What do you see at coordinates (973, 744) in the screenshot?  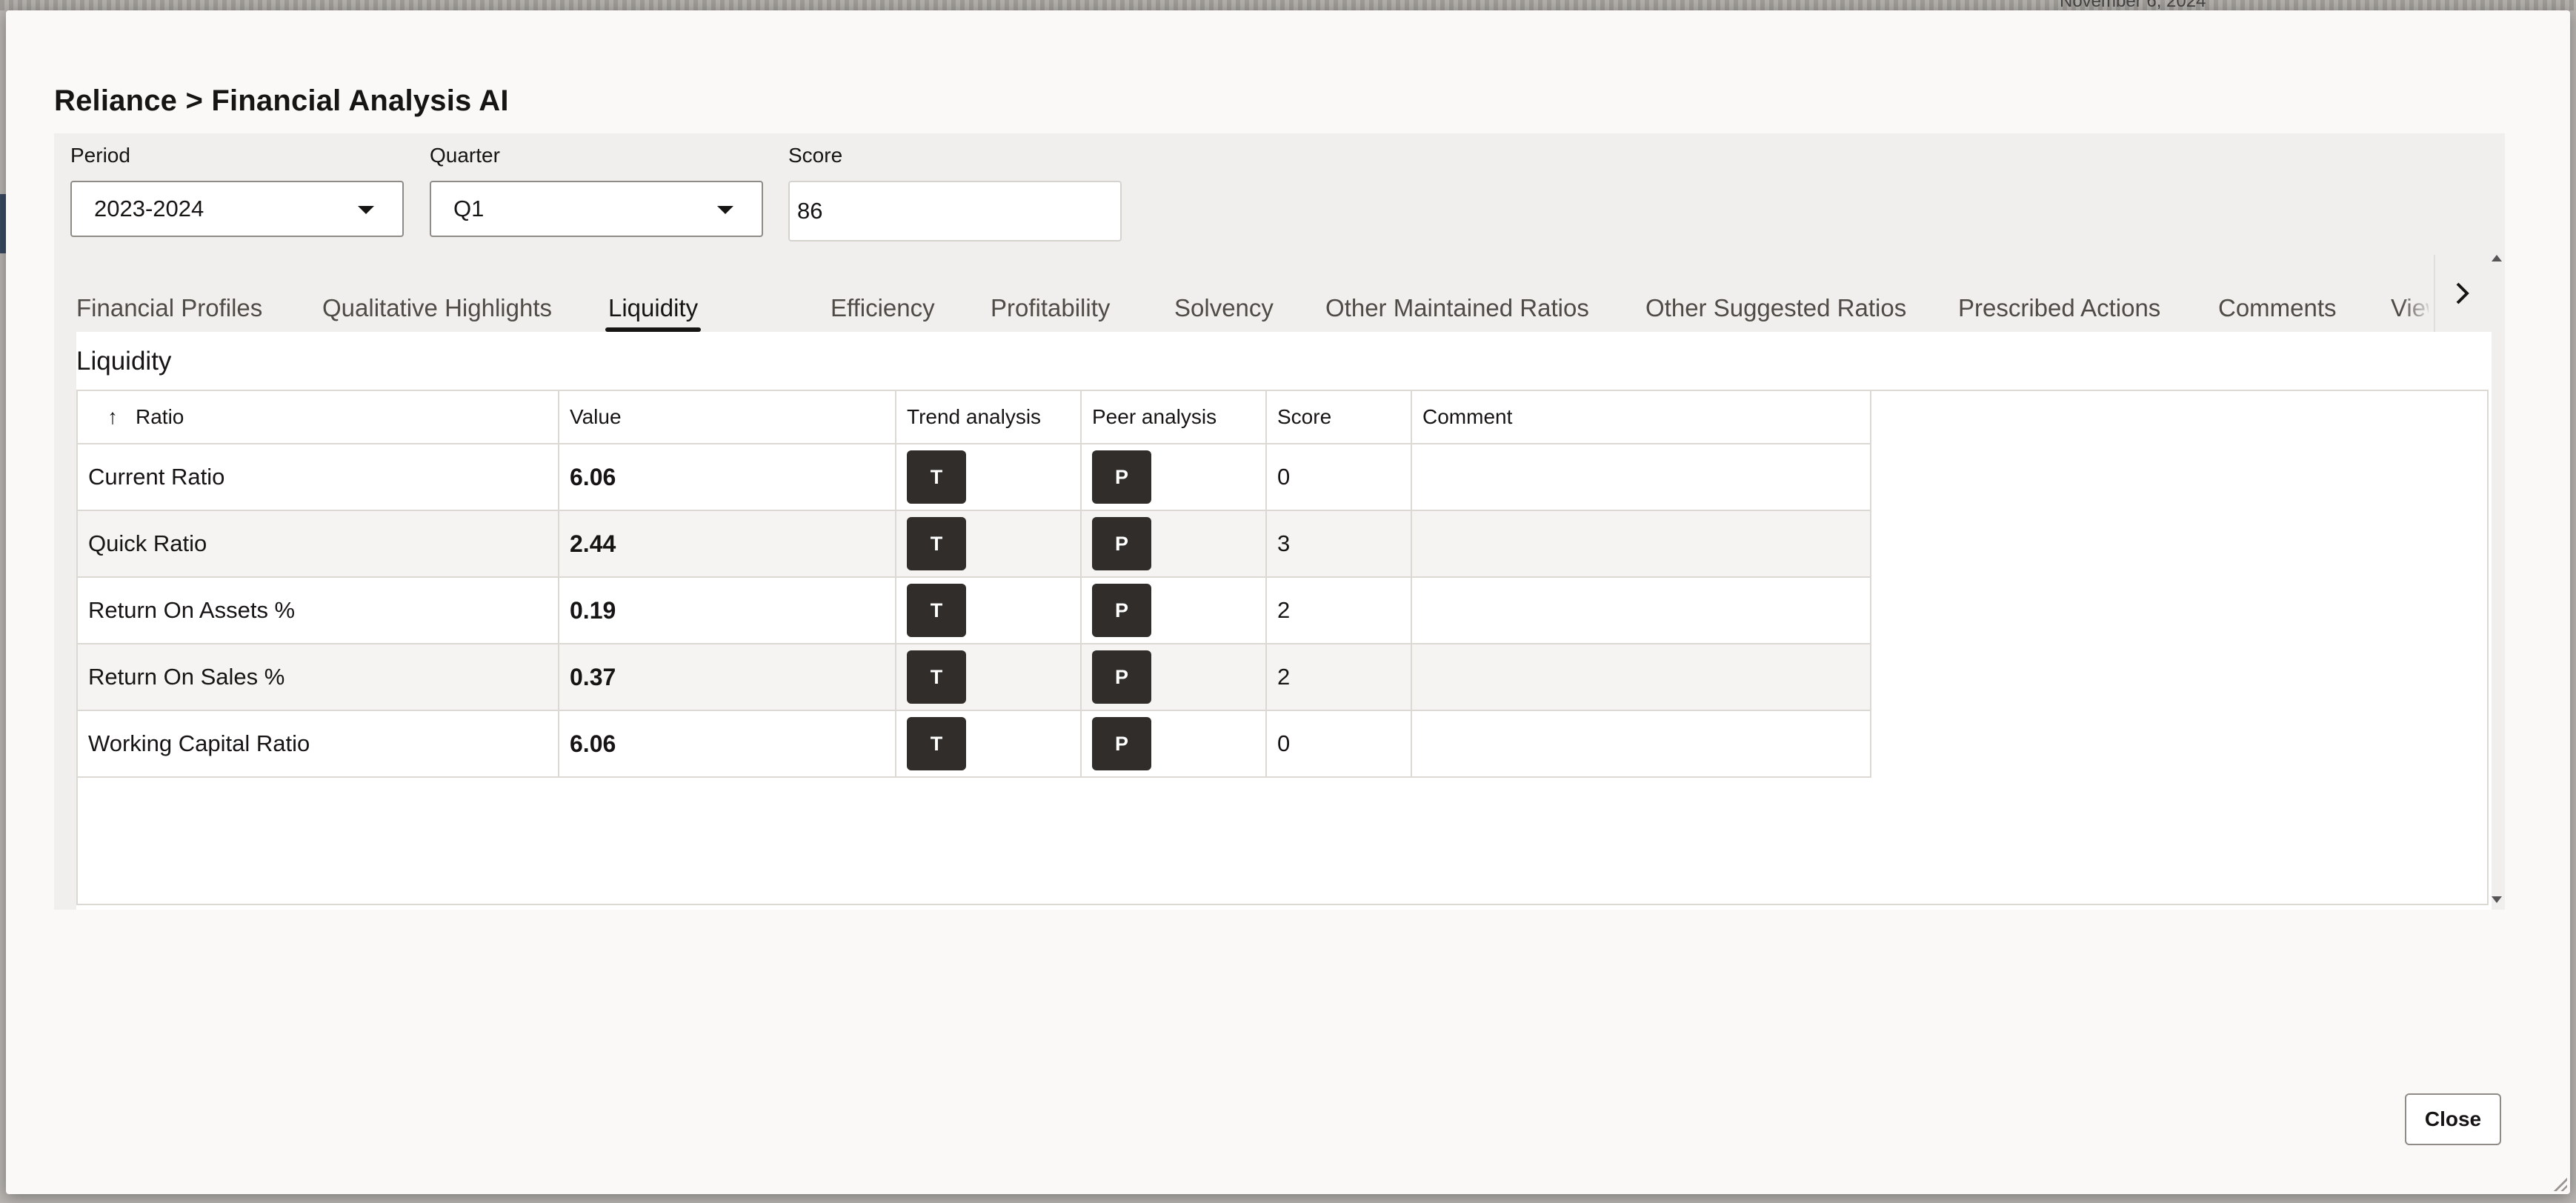 I see `table-row: Working Capital Ratio 6.06 T P 0` at bounding box center [973, 744].